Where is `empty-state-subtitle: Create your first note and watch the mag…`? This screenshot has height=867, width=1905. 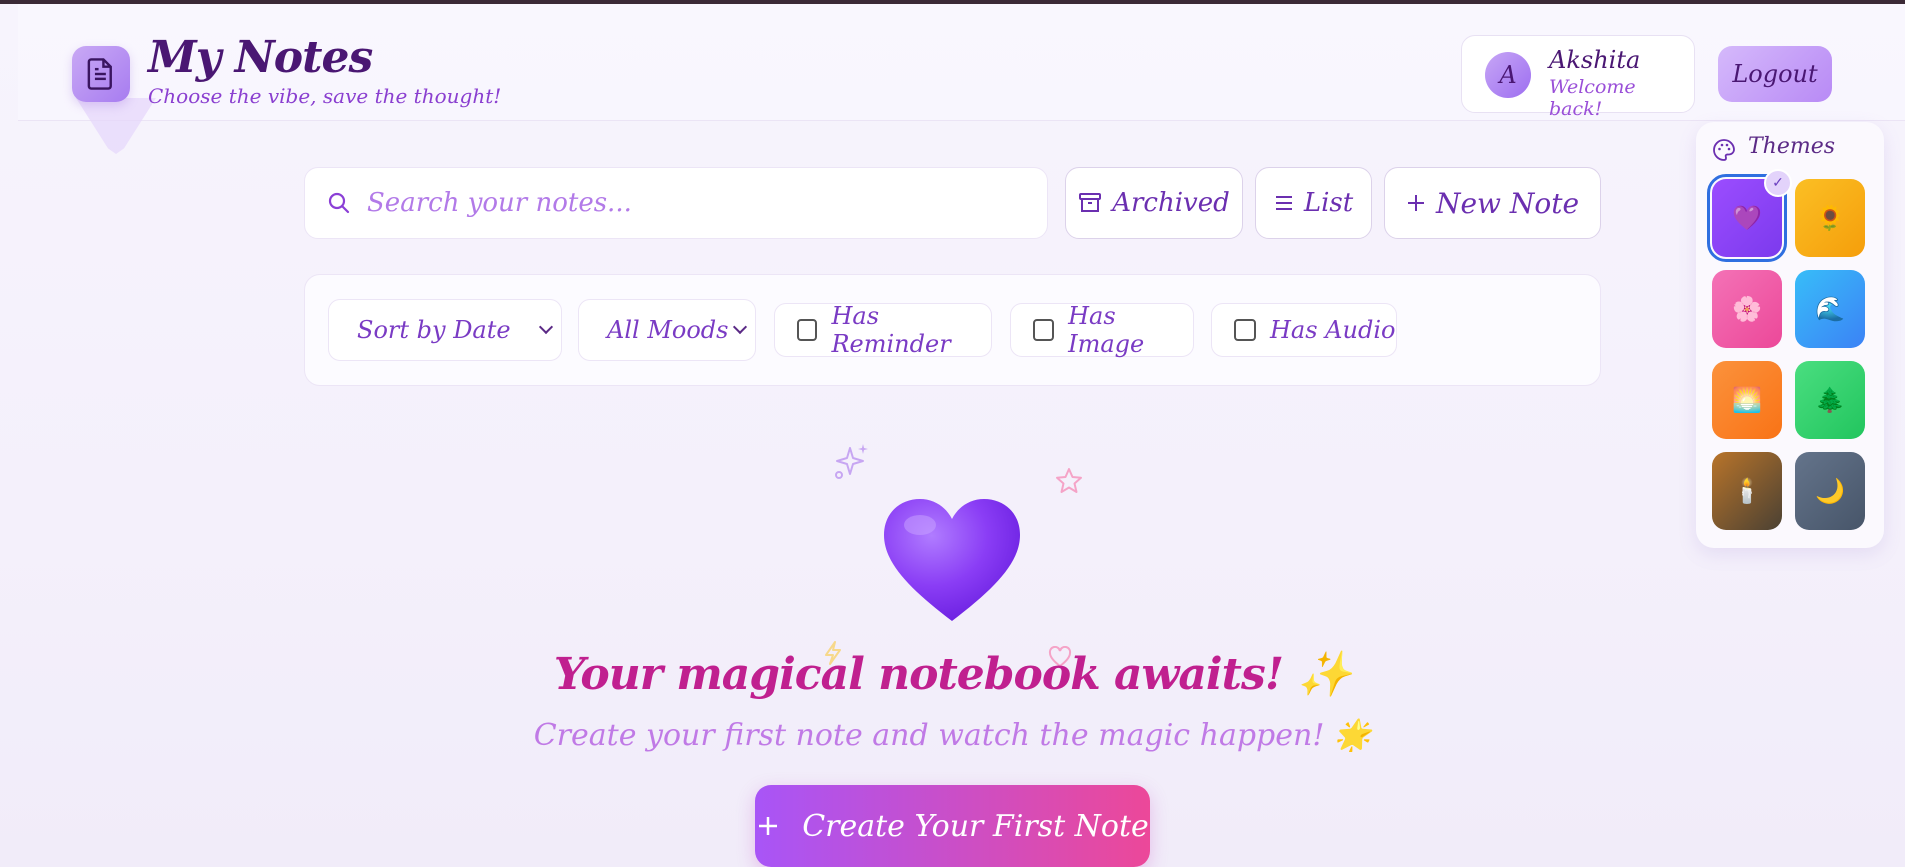
empty-state-subtitle: Create your first note and watch the mag… is located at coordinates (952, 735).